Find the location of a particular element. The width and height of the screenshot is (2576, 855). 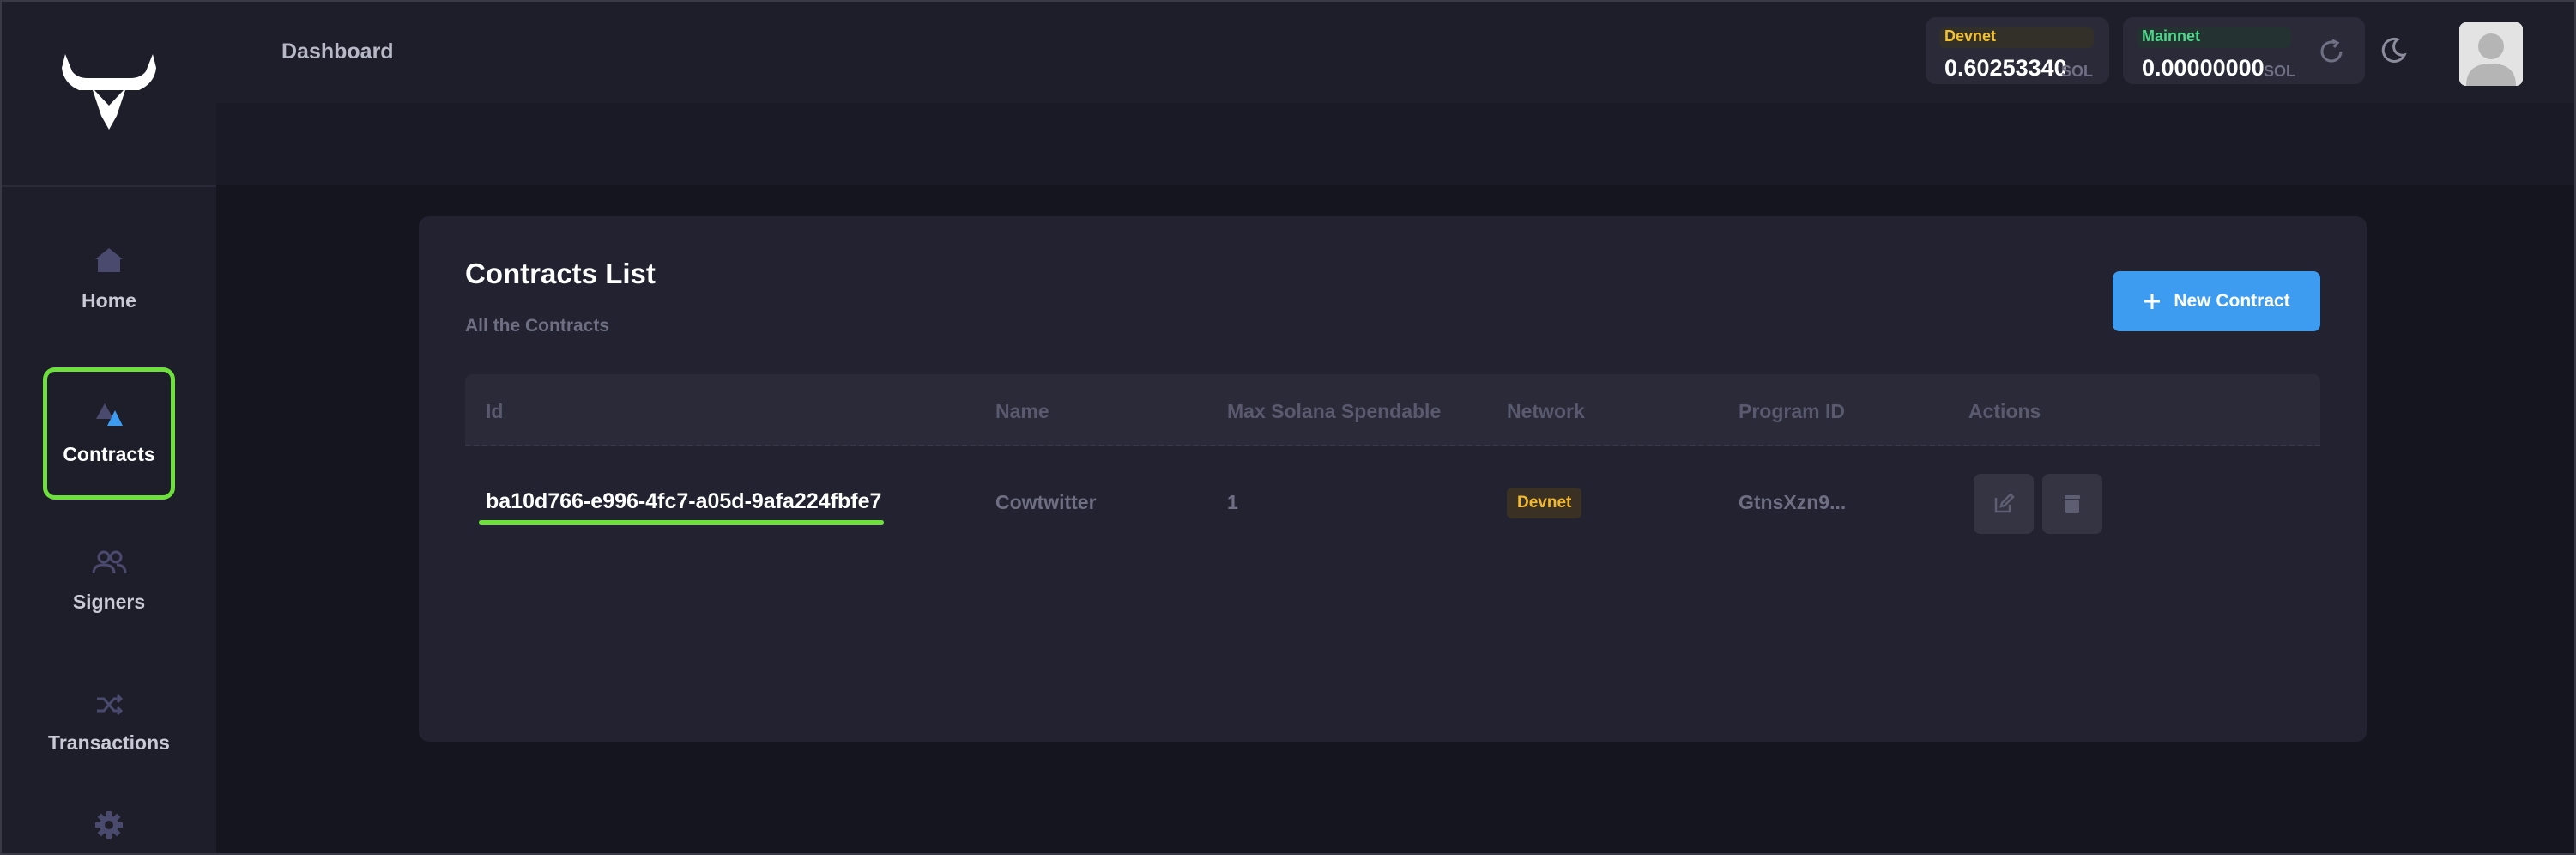

sidebar-item-label: Transactions is located at coordinates (109, 743).